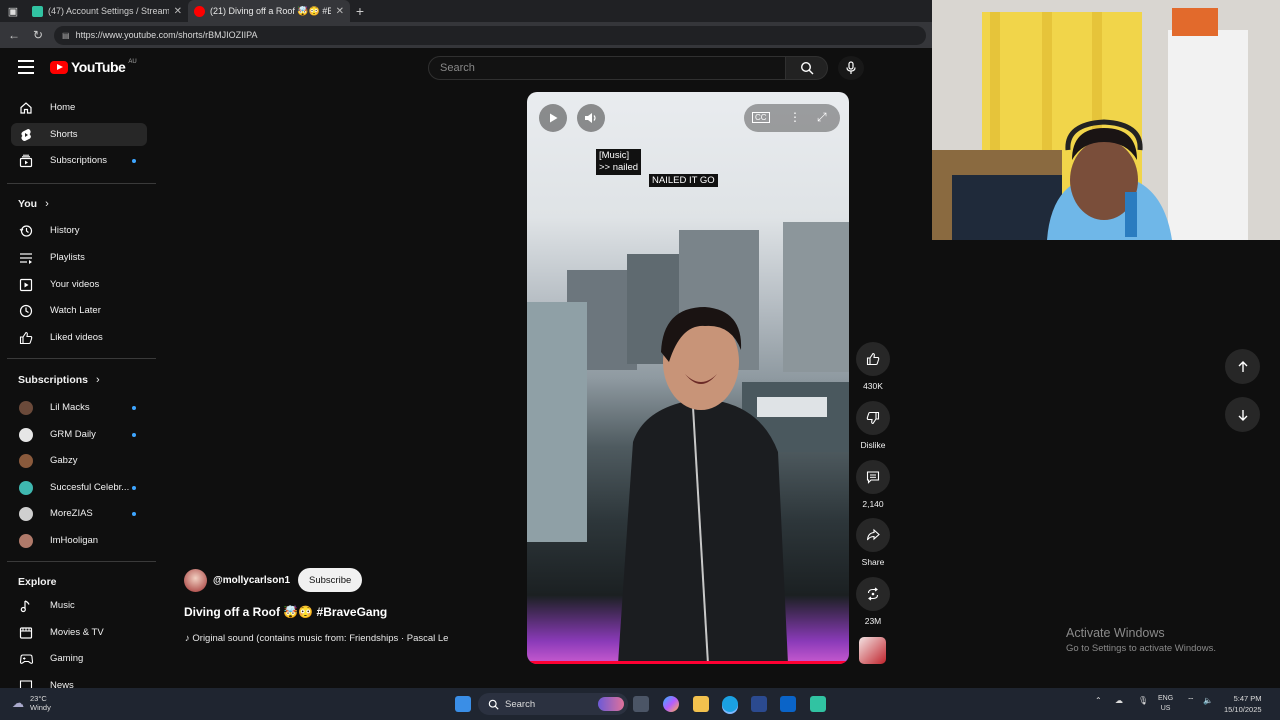 Image resolution: width=1280 pixels, height=720 pixels. Describe the element at coordinates (66, 35) in the screenshot. I see `site-info-icon: ▤` at that location.